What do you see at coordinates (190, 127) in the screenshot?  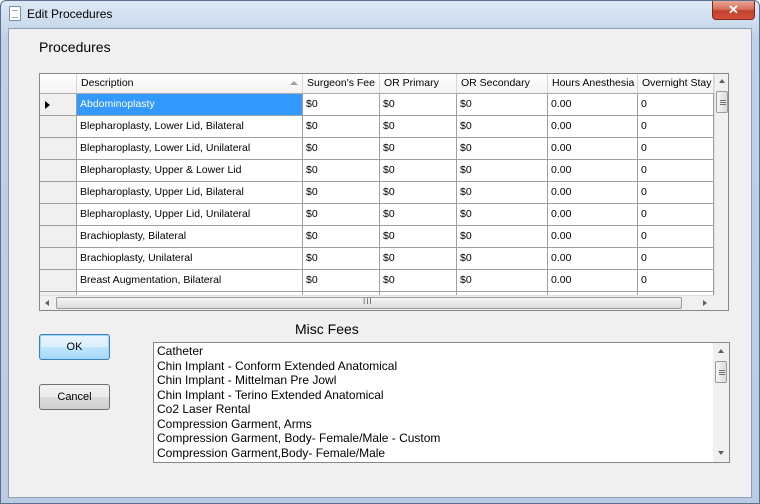 I see `cell-description: Blepharoplasty, Lower Lid, Bilateral` at bounding box center [190, 127].